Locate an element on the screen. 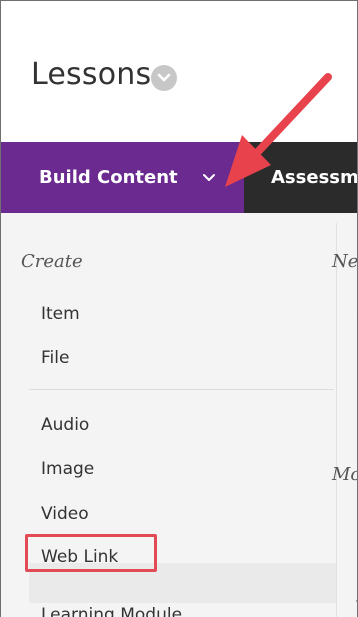 The width and height of the screenshot is (358, 617). create-heading: Create is located at coordinates (52, 261).